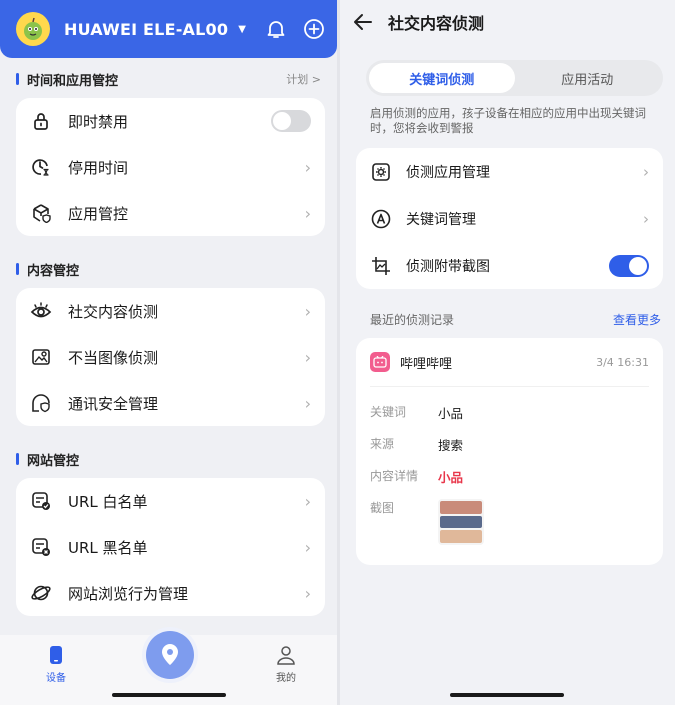 The height and width of the screenshot is (705, 675). I want to click on pear-avatar-icon, so click(33, 28).